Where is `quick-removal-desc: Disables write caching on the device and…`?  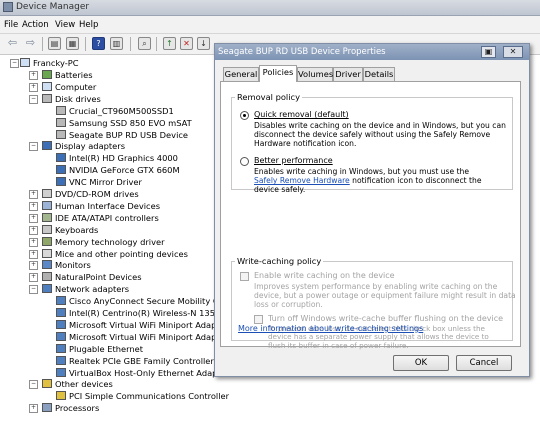
quick-removal-desc: Disables write caching on the device and… is located at coordinates (380, 135).